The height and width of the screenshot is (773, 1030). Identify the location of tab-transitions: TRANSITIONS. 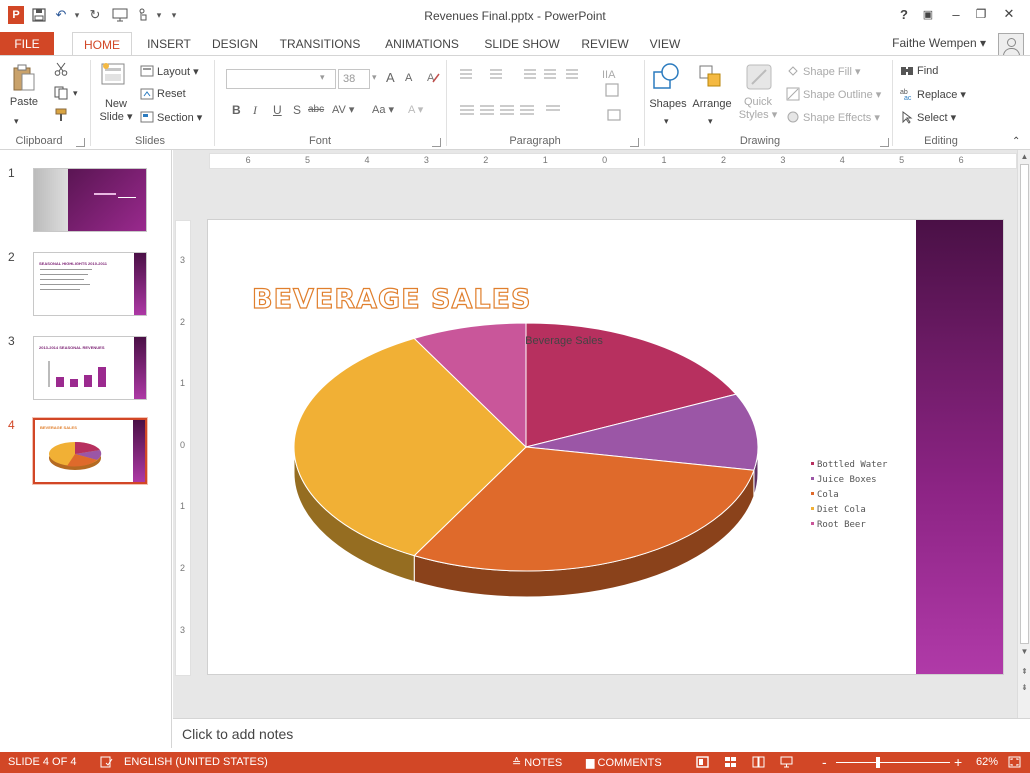
(320, 44).